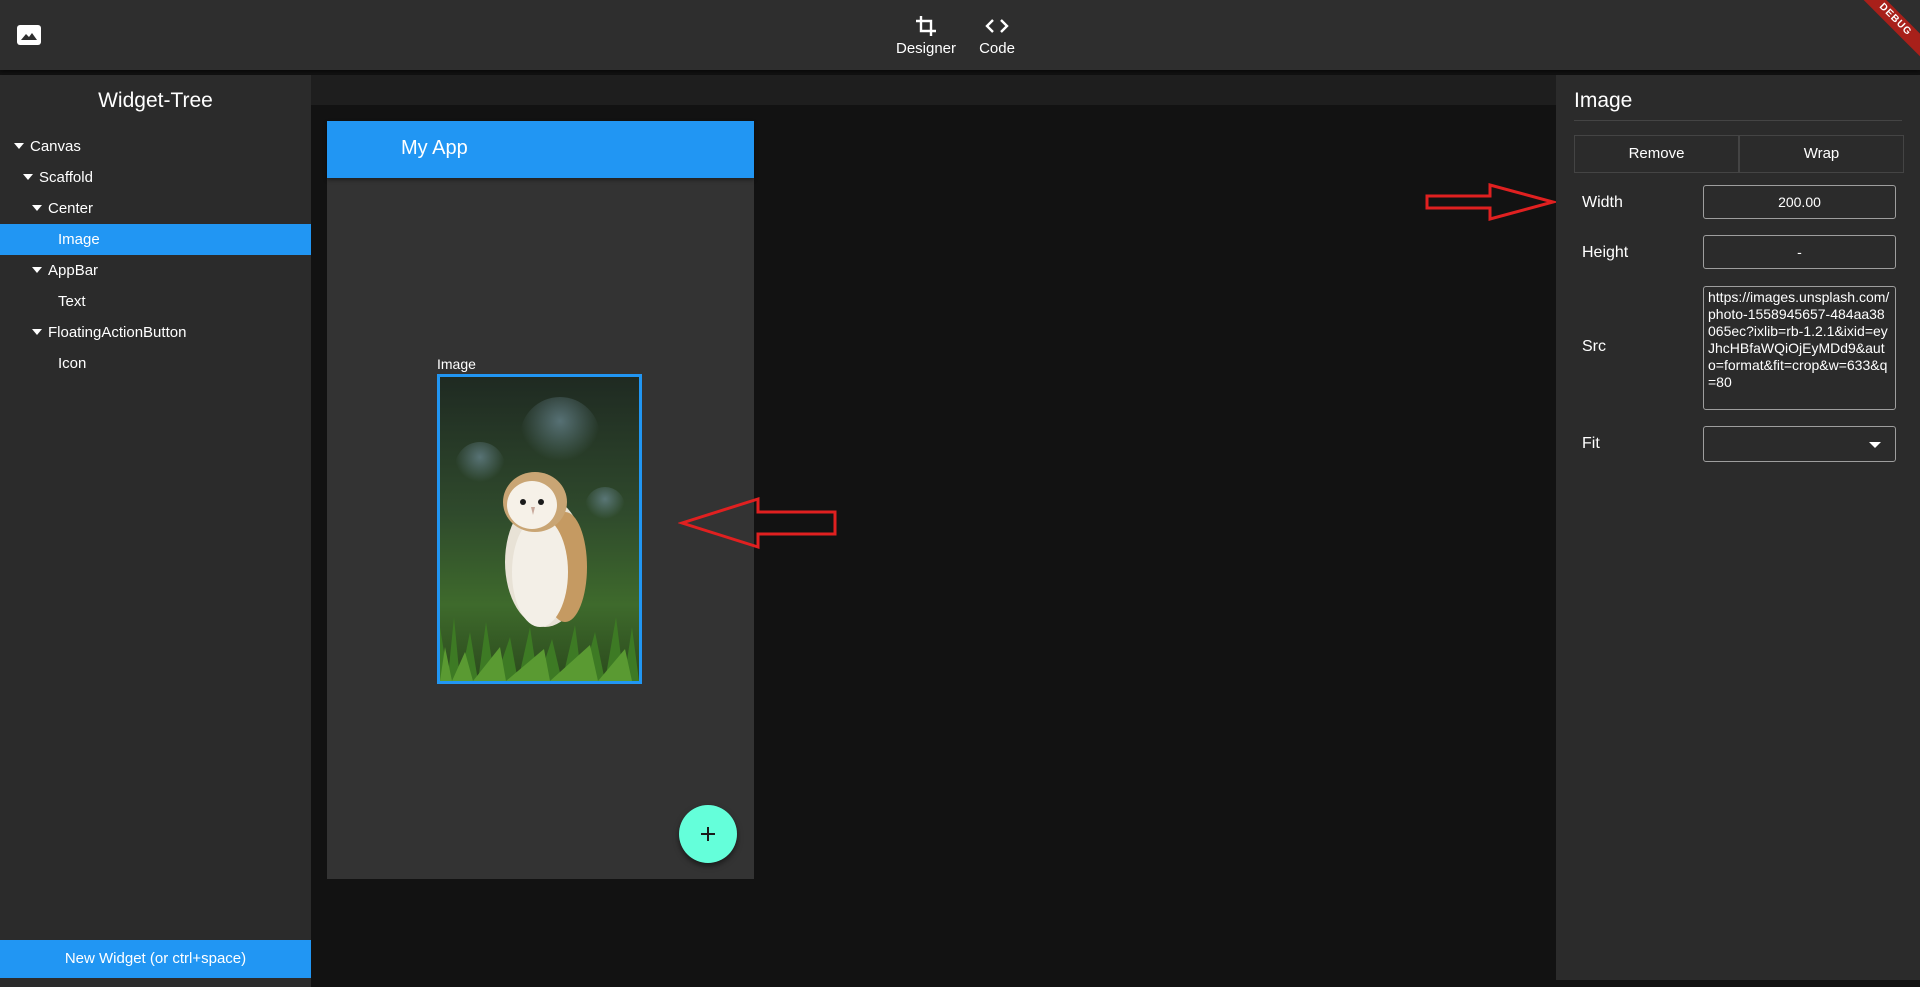 The height and width of the screenshot is (987, 1920). What do you see at coordinates (155, 301) in the screenshot?
I see `tree-item-text: Text` at bounding box center [155, 301].